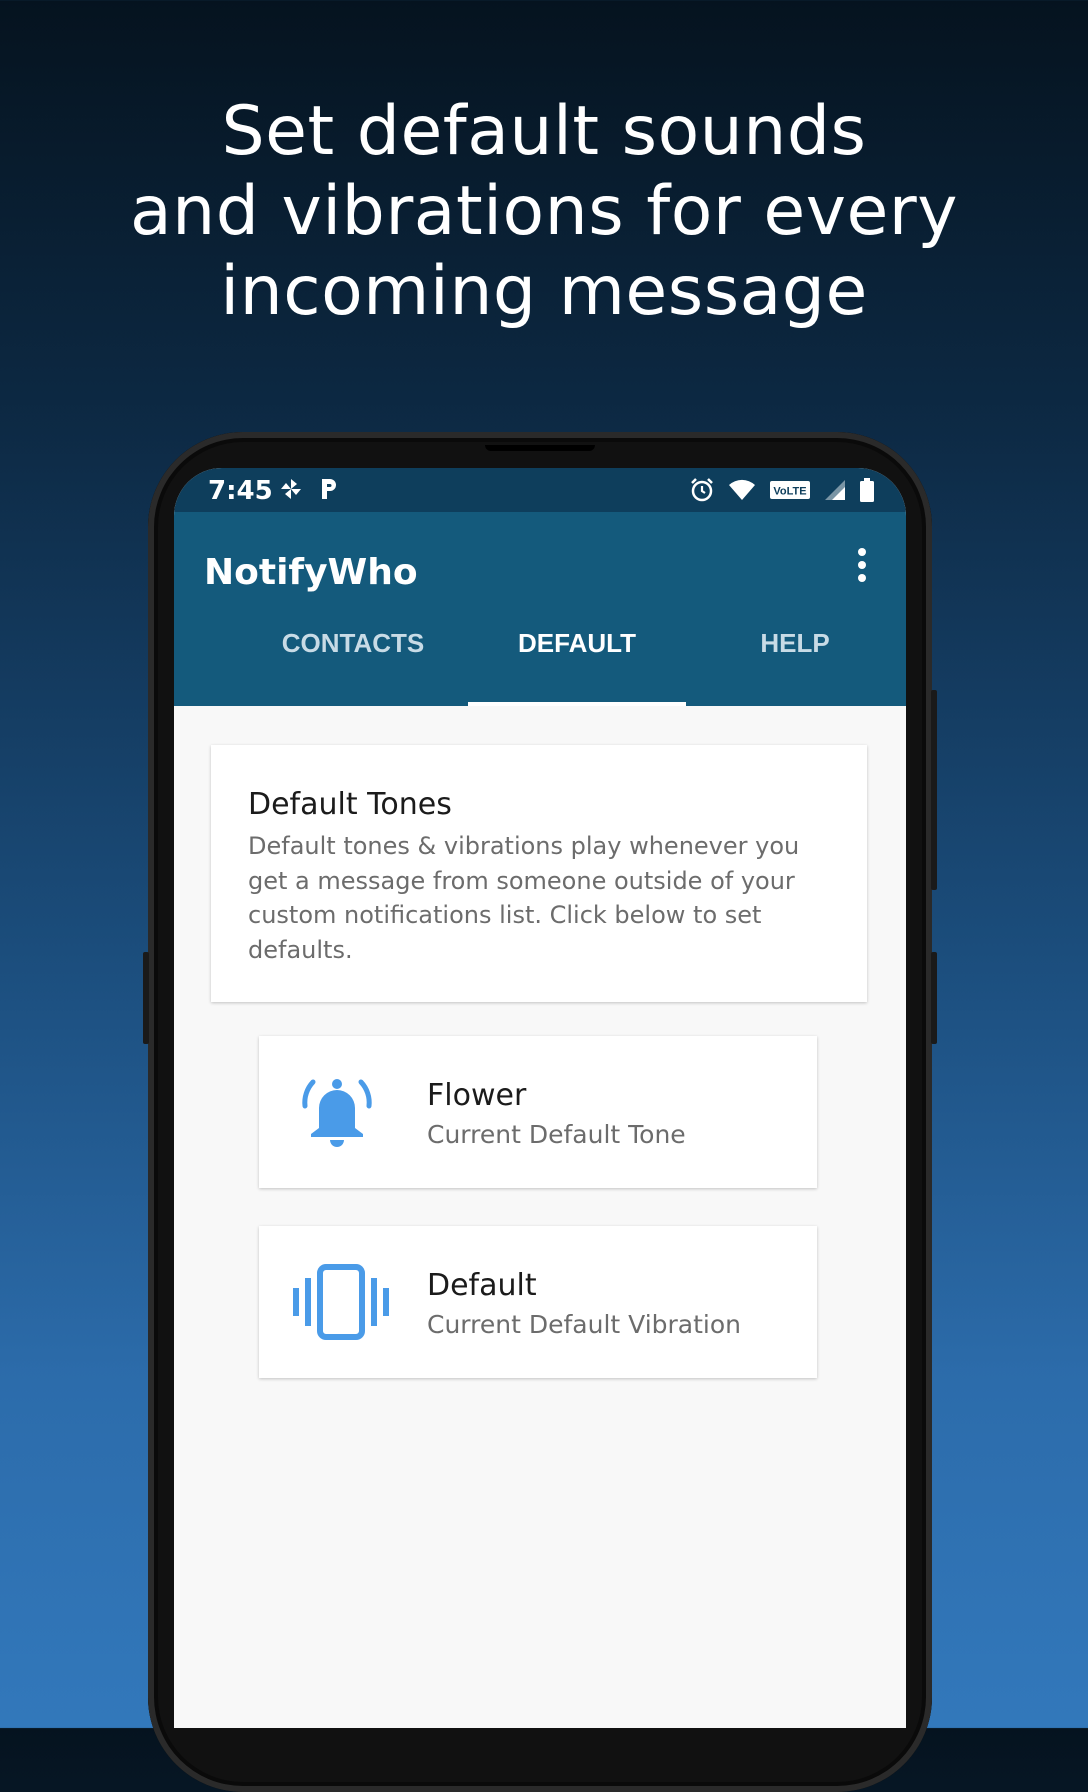 The image size is (1088, 1792). I want to click on volte-icon: VoLTE, so click(790, 492).